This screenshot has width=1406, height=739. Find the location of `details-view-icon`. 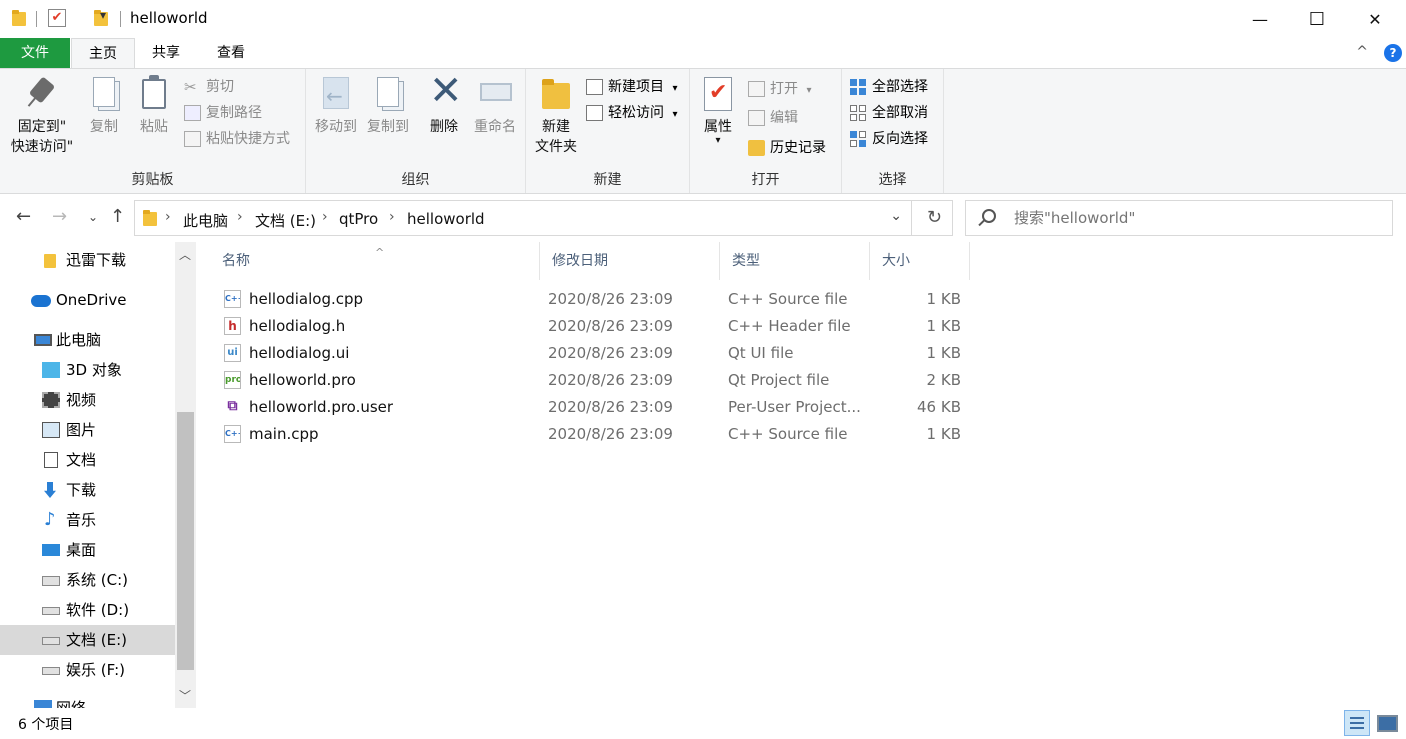

details-view-icon is located at coordinates (1357, 723).